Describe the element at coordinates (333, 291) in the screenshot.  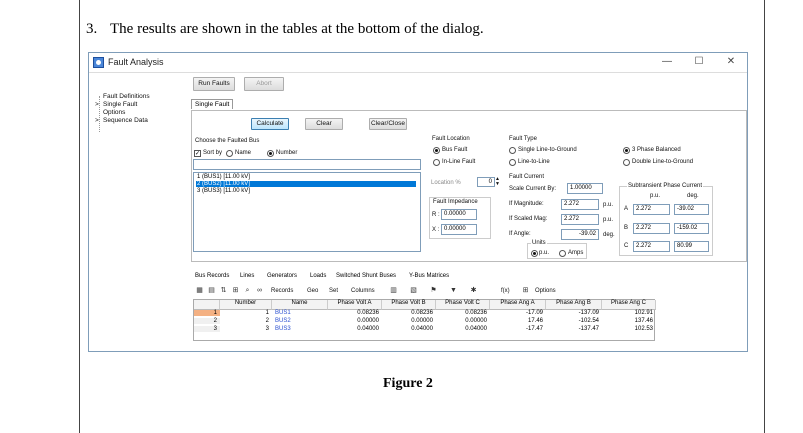
I see `set-menu: Set` at that location.